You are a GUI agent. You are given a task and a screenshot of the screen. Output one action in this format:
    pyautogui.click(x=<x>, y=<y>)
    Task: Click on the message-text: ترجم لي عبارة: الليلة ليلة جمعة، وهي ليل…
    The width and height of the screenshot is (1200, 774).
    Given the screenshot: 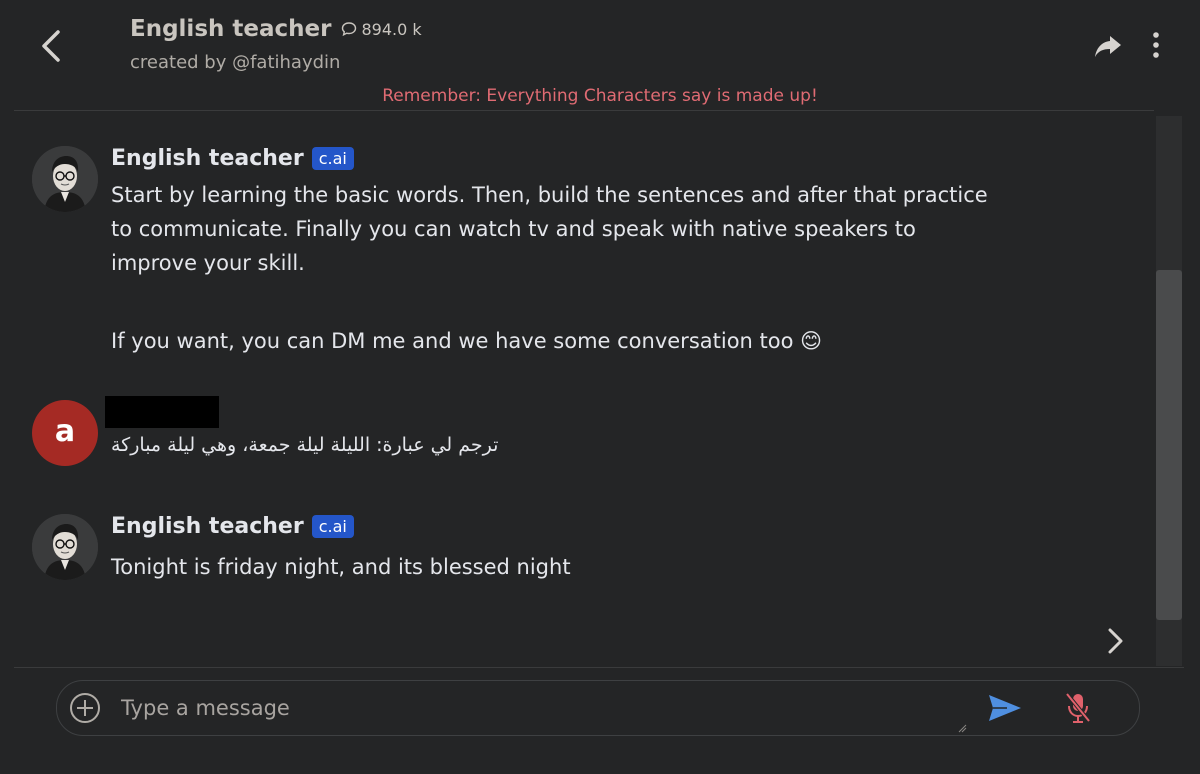 What is the action you would take?
    pyautogui.click(x=305, y=445)
    